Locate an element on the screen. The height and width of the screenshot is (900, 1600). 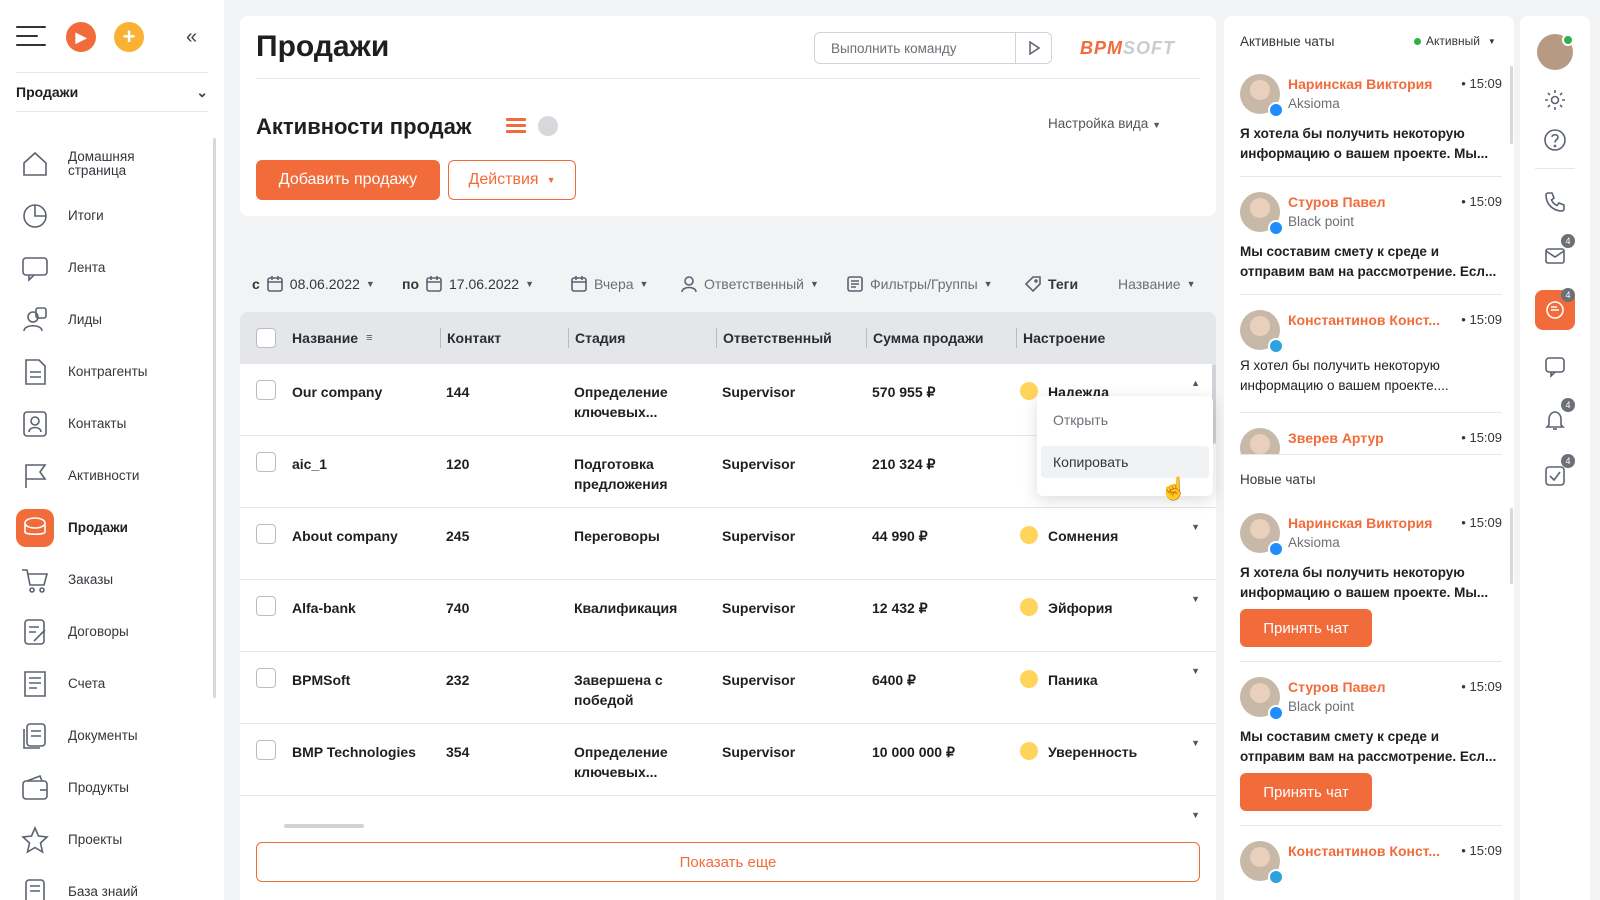
sidebar-item-feed: Лента is located at coordinates (114, 268).